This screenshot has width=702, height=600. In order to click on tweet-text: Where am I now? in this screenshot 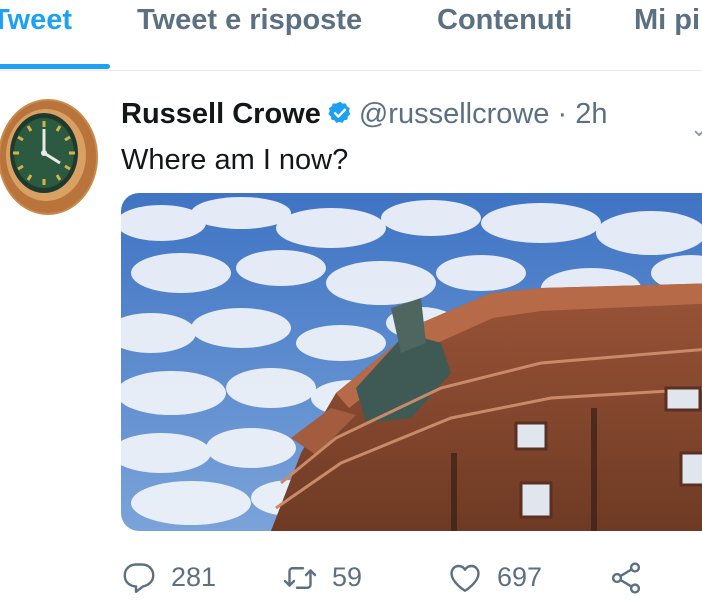, I will do `click(235, 160)`.